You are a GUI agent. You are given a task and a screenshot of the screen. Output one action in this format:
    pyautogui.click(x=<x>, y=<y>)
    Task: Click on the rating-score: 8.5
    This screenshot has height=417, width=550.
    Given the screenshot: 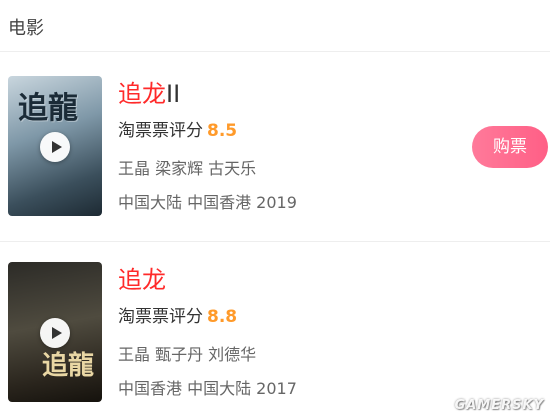 What is the action you would take?
    pyautogui.click(x=222, y=131)
    